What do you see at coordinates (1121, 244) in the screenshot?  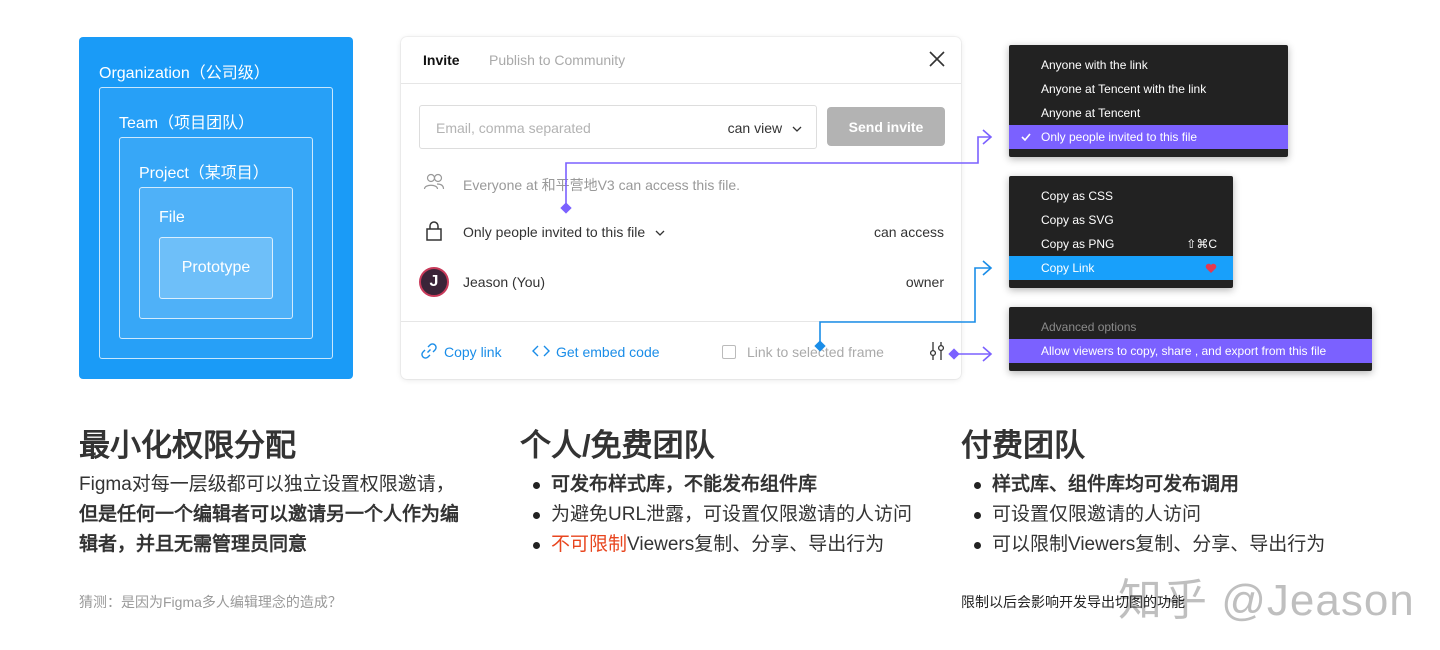 I see `copy-menu-item: Copy as PNG ⇧⌘C` at bounding box center [1121, 244].